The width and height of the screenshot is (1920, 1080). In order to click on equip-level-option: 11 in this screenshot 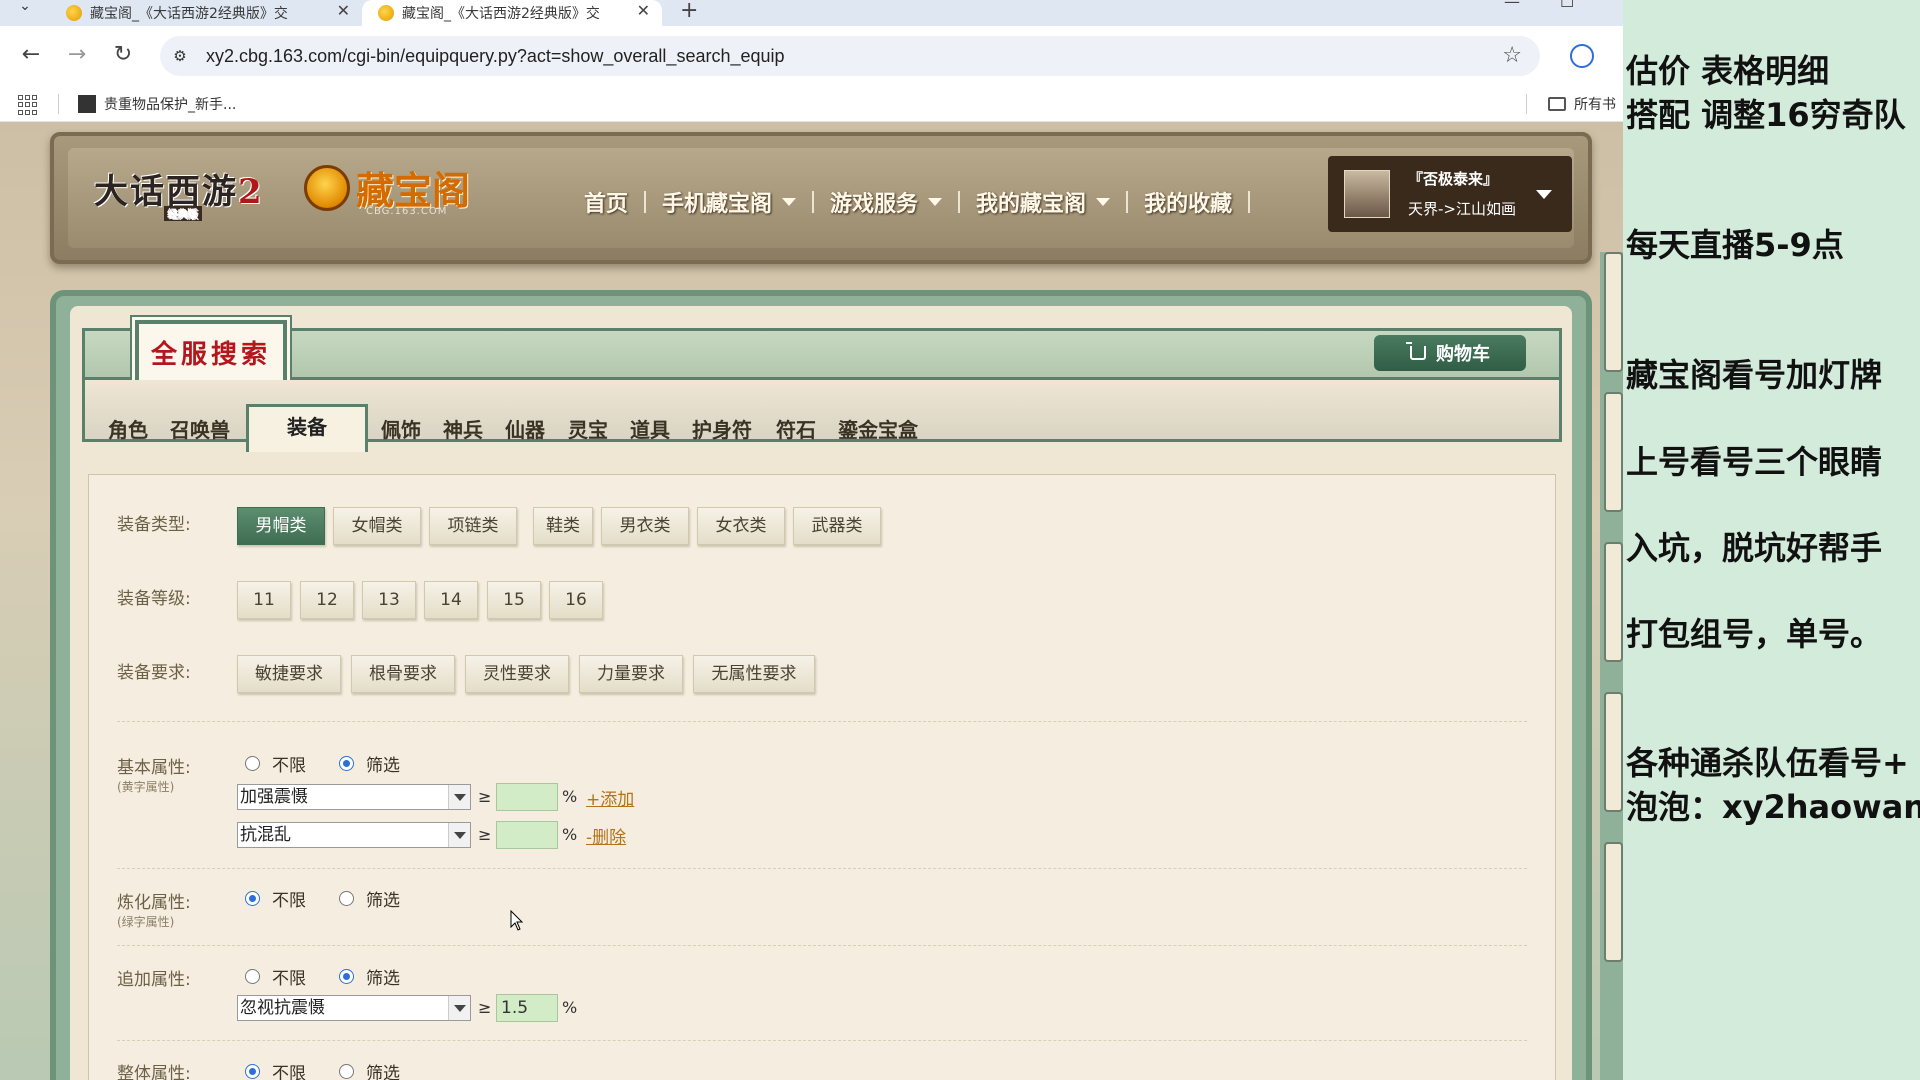, I will do `click(264, 600)`.